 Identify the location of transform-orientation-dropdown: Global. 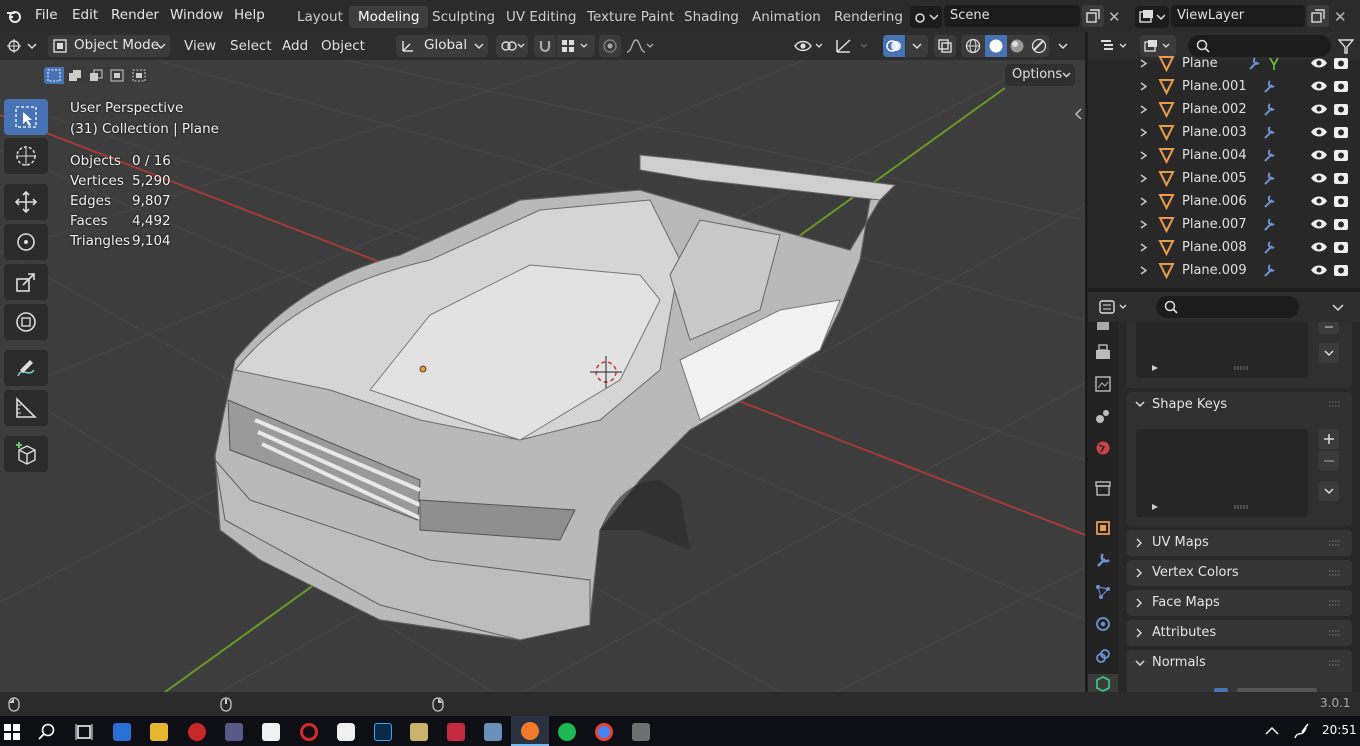
(442, 46).